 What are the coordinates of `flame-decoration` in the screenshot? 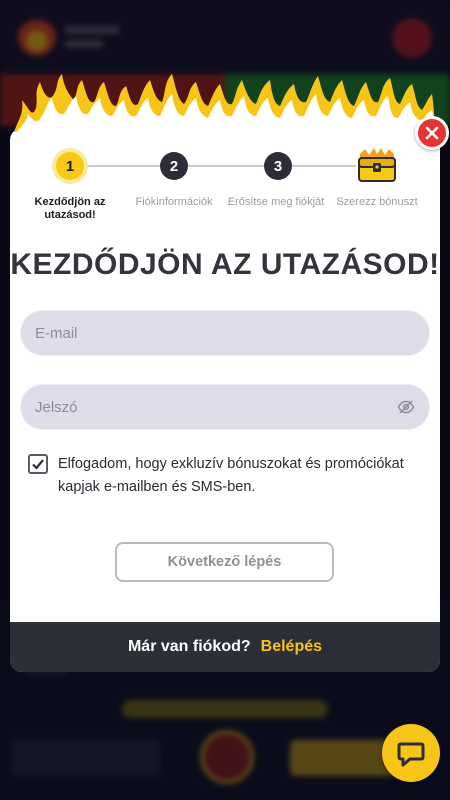 It's located at (225, 107).